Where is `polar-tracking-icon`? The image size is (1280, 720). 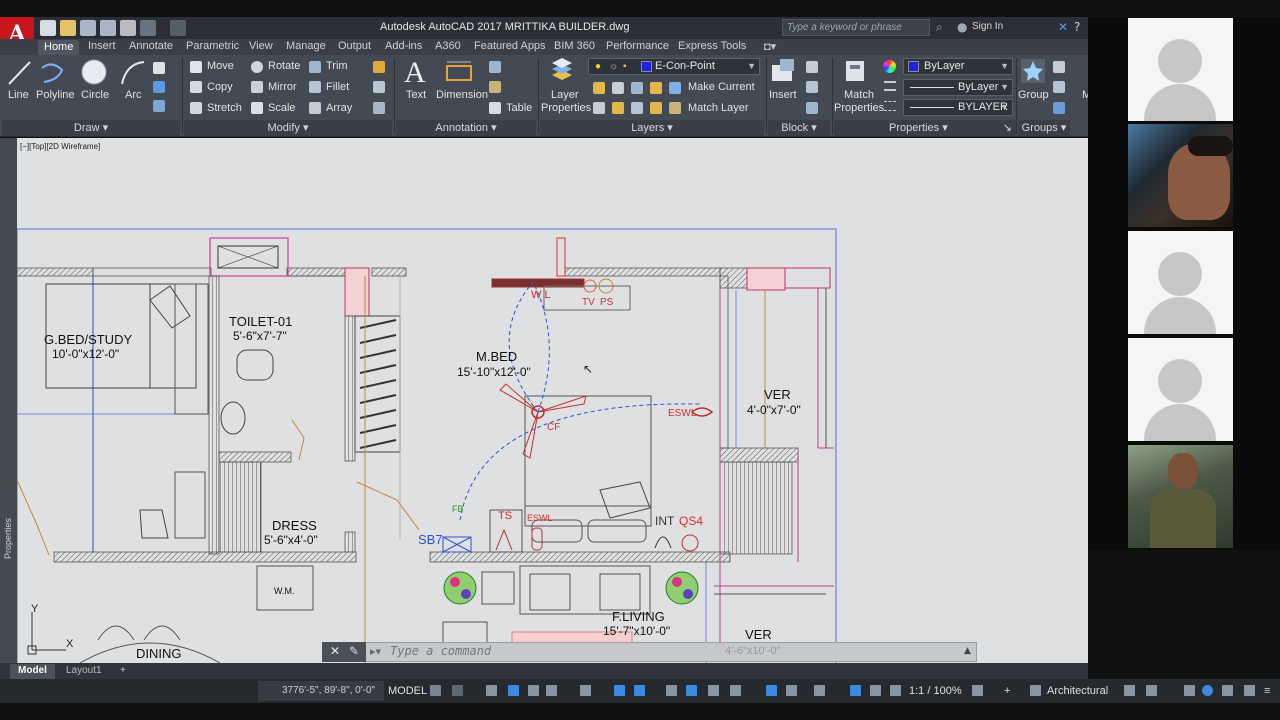 polar-tracking-icon is located at coordinates (551, 690).